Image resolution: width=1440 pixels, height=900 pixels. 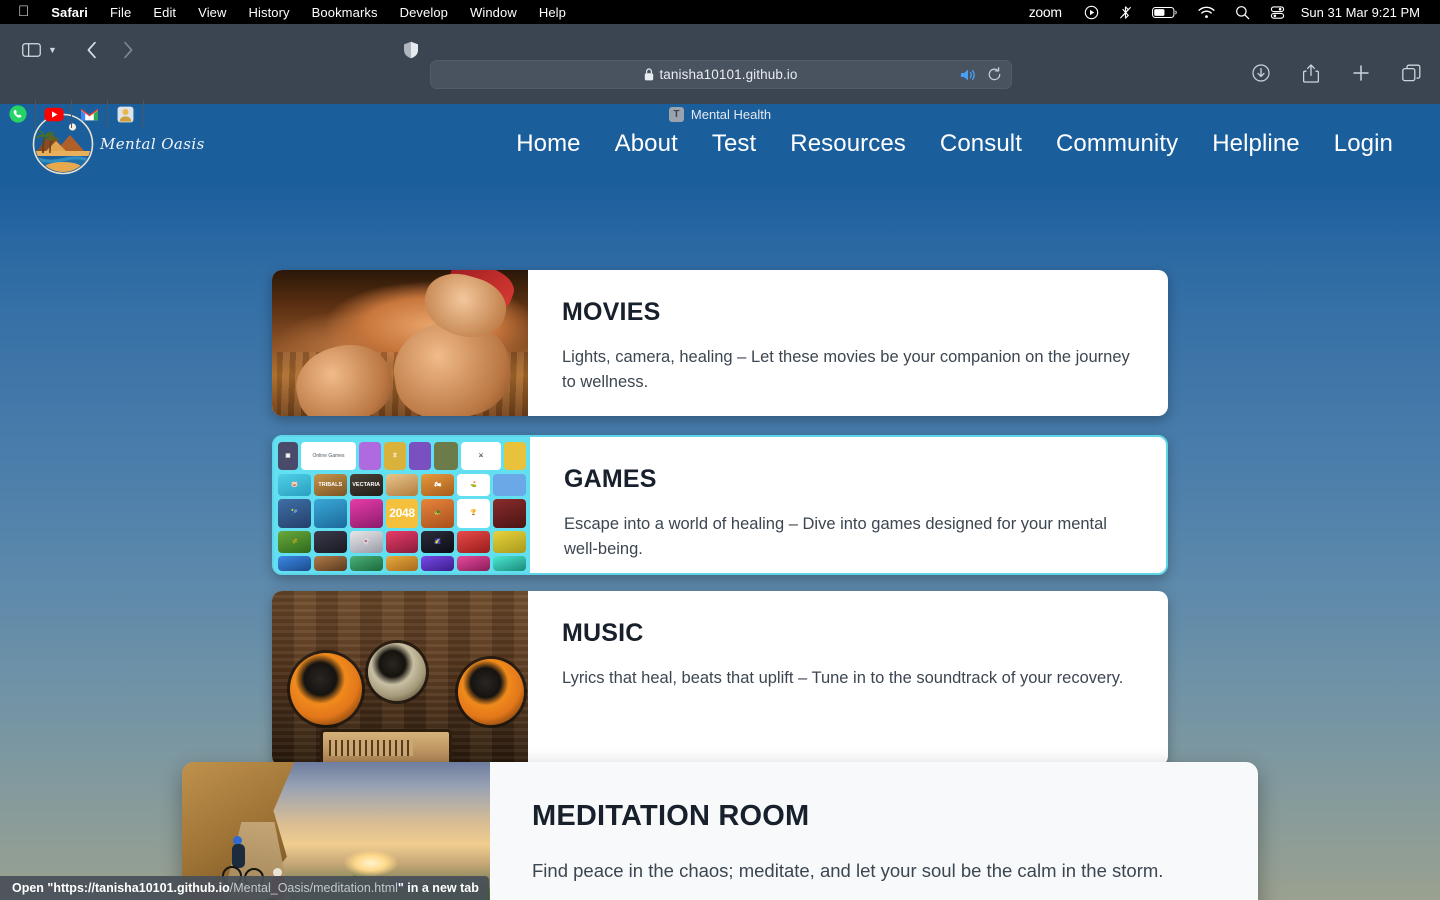 What do you see at coordinates (164, 12) in the screenshot?
I see `menu-edit: Edit` at bounding box center [164, 12].